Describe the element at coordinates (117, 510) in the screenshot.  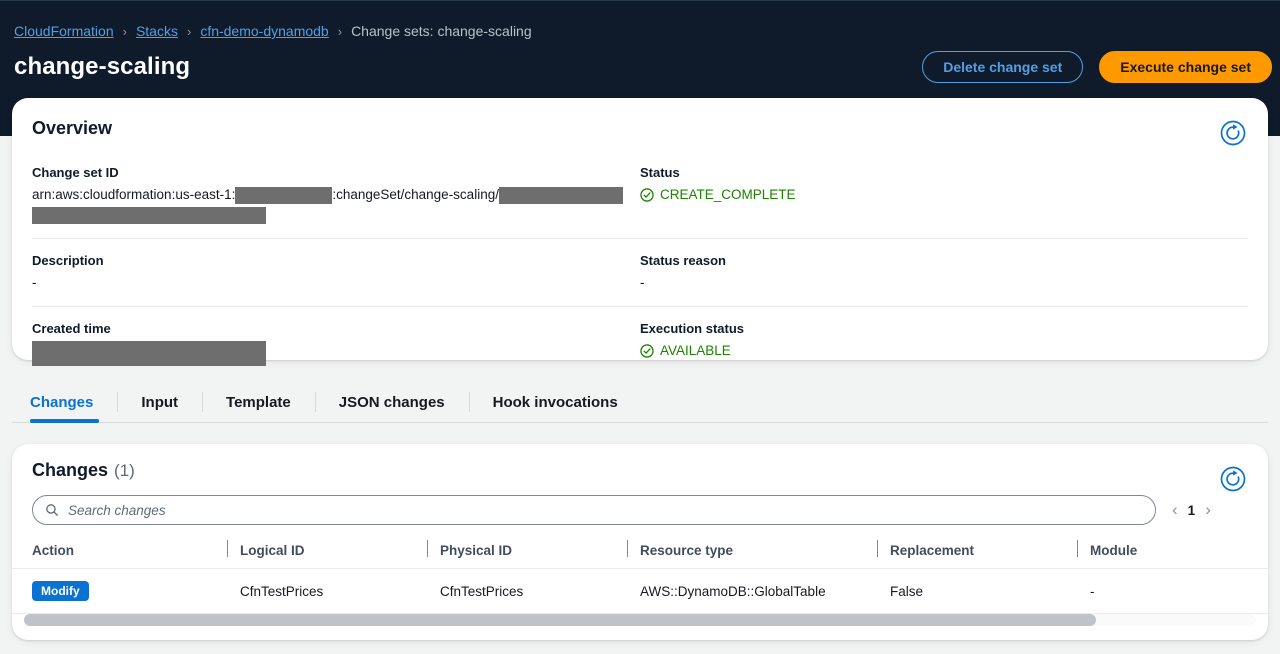
I see `search-placeholder: Search changes` at that location.